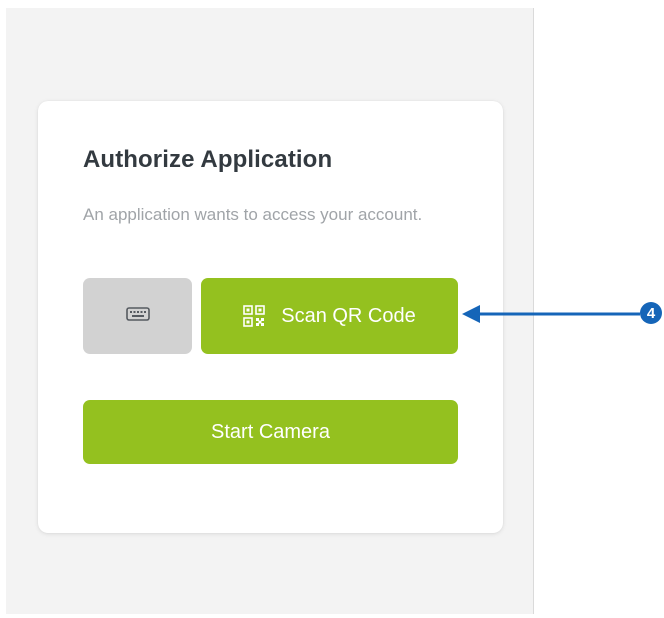  What do you see at coordinates (551, 314) in the screenshot?
I see `callout-arrow-icon` at bounding box center [551, 314].